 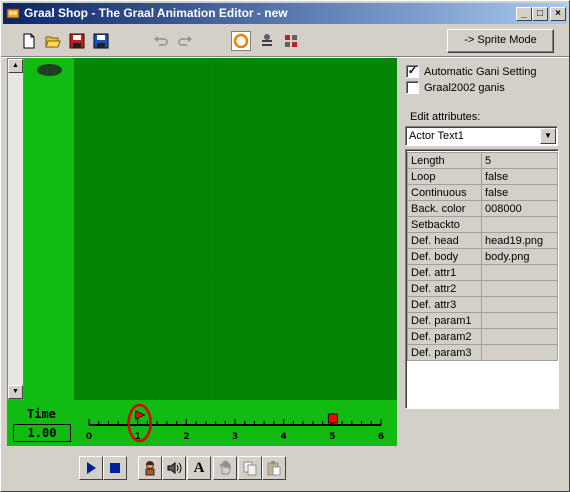 What do you see at coordinates (444, 304) in the screenshot?
I see `attribute-key: Def. attr3` at bounding box center [444, 304].